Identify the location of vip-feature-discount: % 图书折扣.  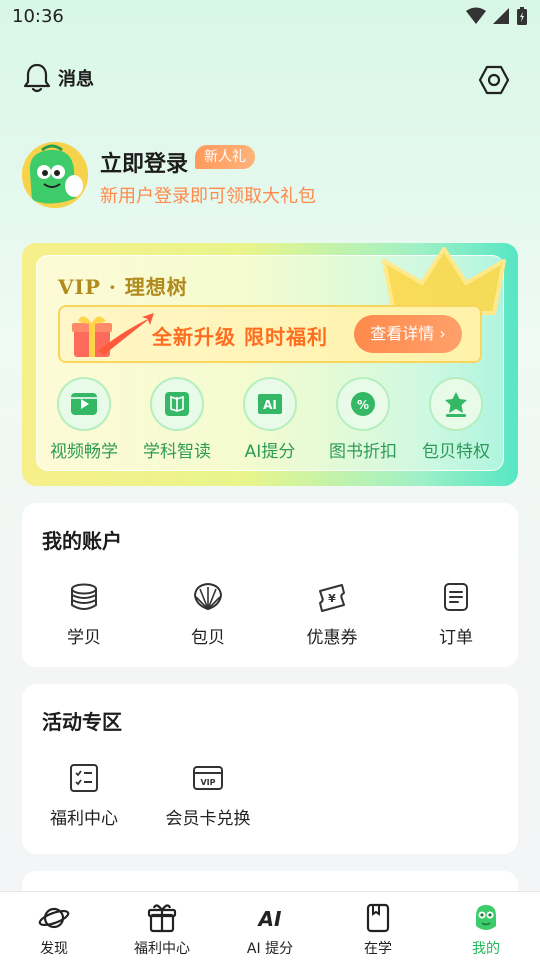
(363, 420).